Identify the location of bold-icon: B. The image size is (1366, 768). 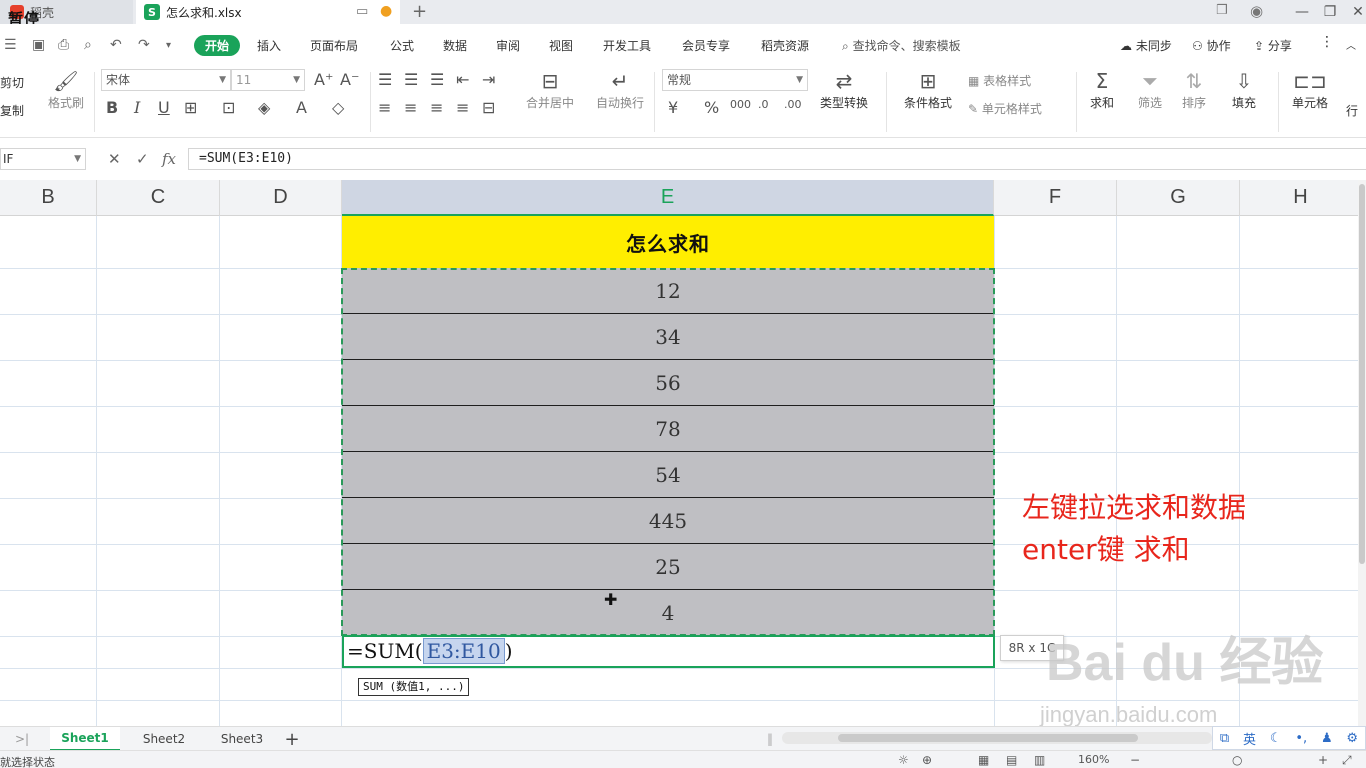
(112, 107).